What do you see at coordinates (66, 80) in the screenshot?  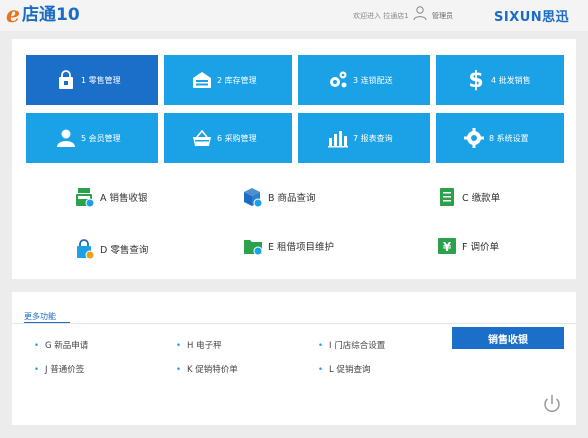 I see `bag-icon` at bounding box center [66, 80].